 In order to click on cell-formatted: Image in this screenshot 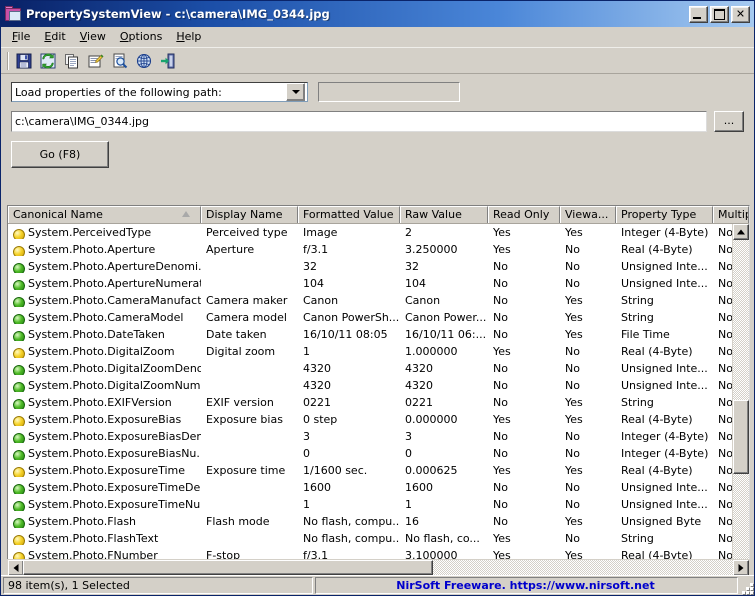, I will do `click(320, 232)`.